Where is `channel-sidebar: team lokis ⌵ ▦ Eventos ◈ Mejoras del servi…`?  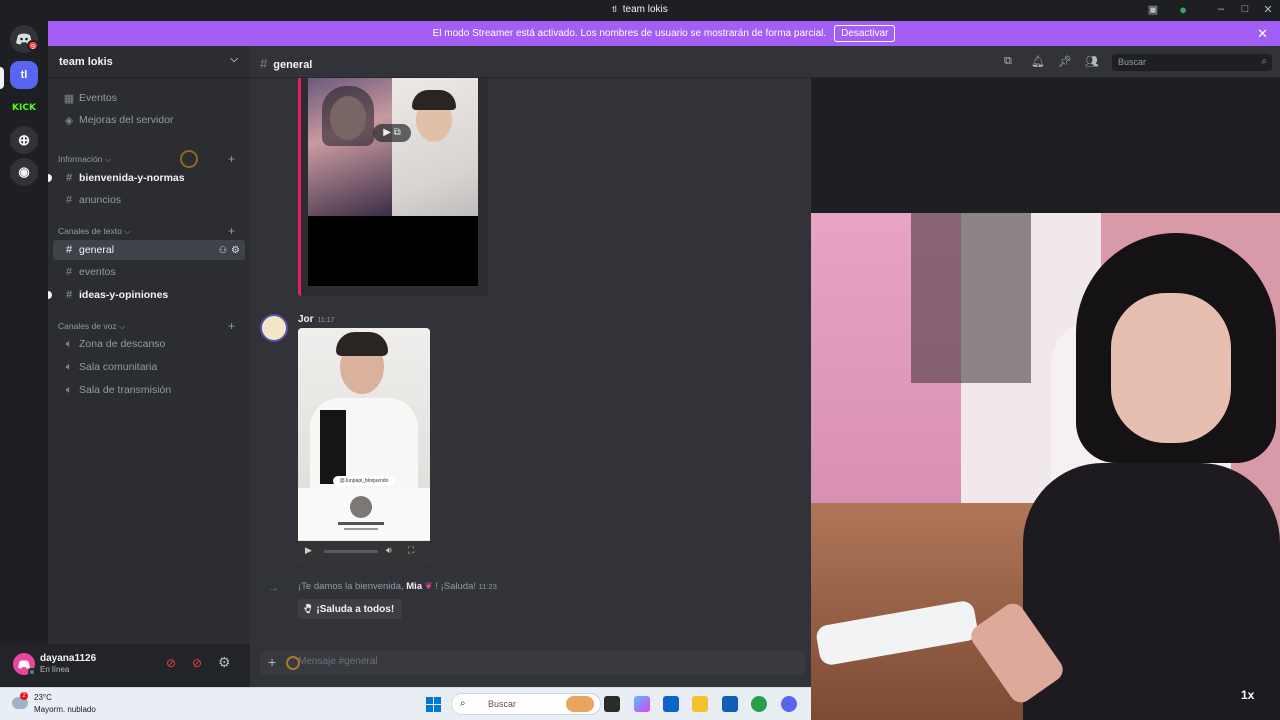
channel-sidebar: team lokis ⌵ ▦ Eventos ◈ Mejoras del servi… is located at coordinates (149, 345).